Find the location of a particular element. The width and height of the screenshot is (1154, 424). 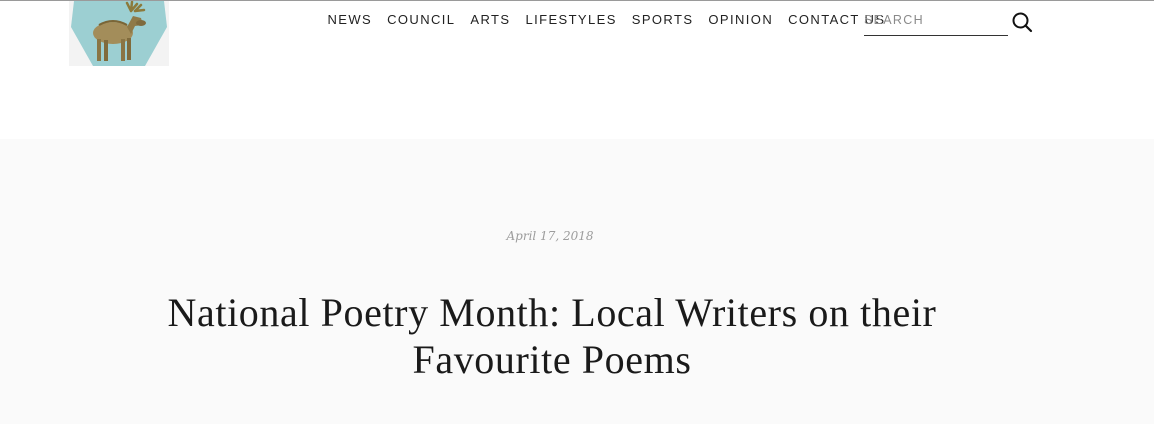

search-input is located at coordinates (934, 20).